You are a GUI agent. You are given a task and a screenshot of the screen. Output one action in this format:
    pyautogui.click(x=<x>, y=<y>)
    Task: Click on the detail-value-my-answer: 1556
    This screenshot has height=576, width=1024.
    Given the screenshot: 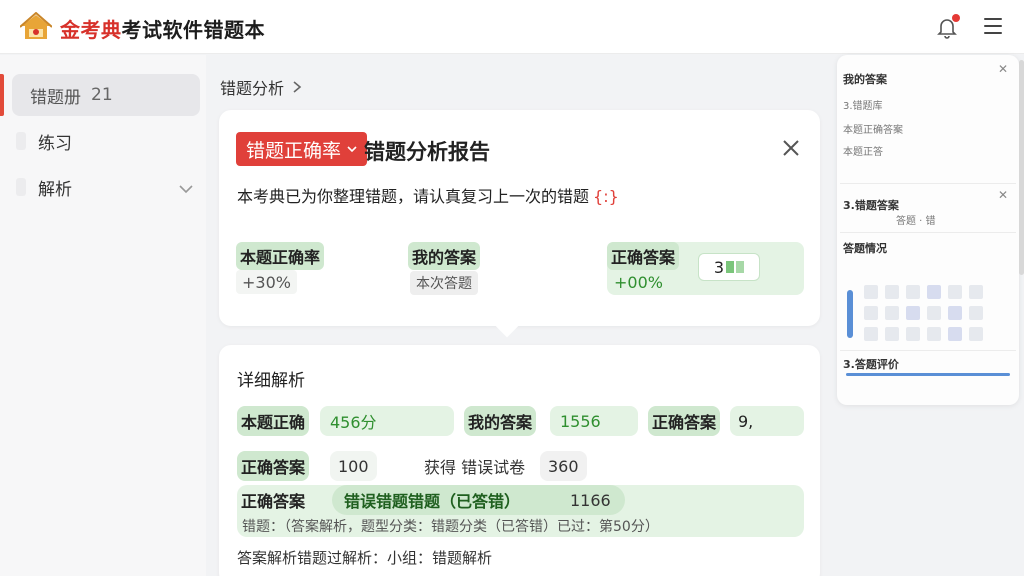 What is the action you would take?
    pyautogui.click(x=594, y=421)
    